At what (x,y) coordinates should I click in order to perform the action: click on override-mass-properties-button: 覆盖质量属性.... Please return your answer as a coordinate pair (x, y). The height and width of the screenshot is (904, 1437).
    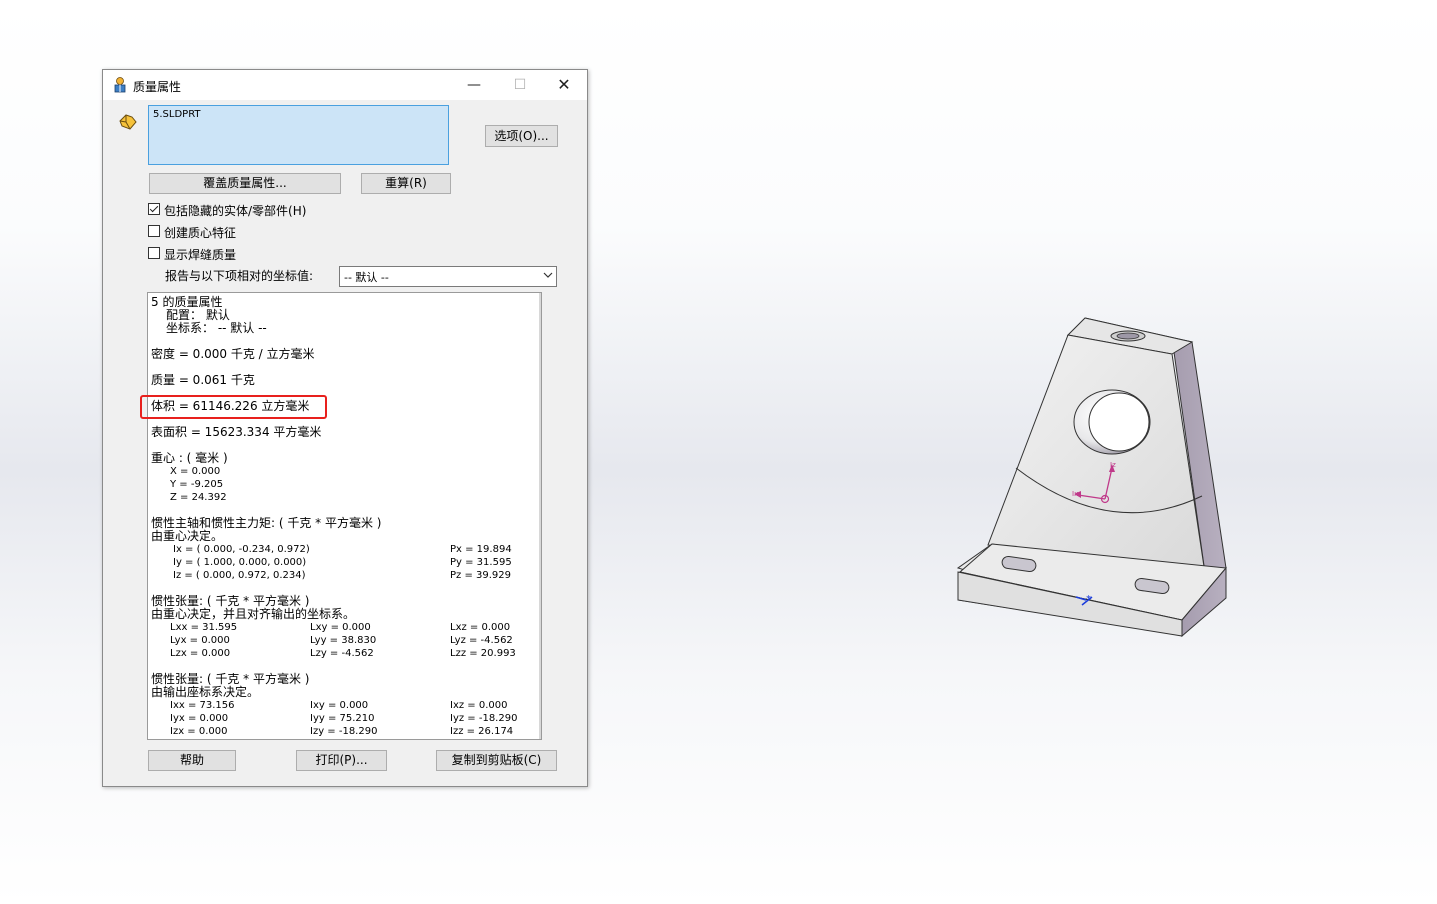
    Looking at the image, I should click on (245, 183).